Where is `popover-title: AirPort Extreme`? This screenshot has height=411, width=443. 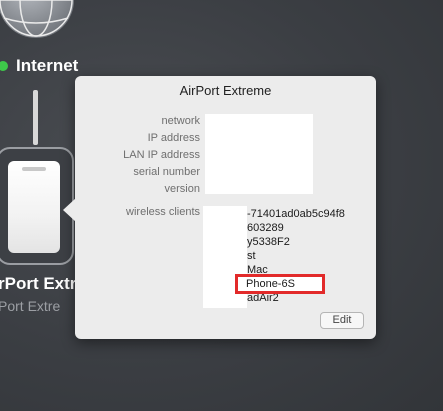
popover-title: AirPort Extreme is located at coordinates (225, 90).